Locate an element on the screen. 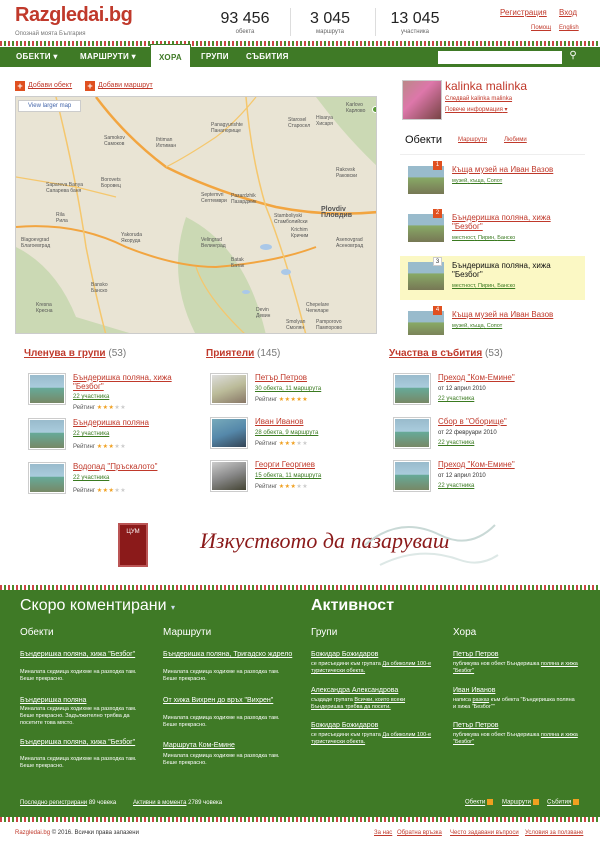  chevron-down-icon: ▾ is located at coordinates (173, 607).